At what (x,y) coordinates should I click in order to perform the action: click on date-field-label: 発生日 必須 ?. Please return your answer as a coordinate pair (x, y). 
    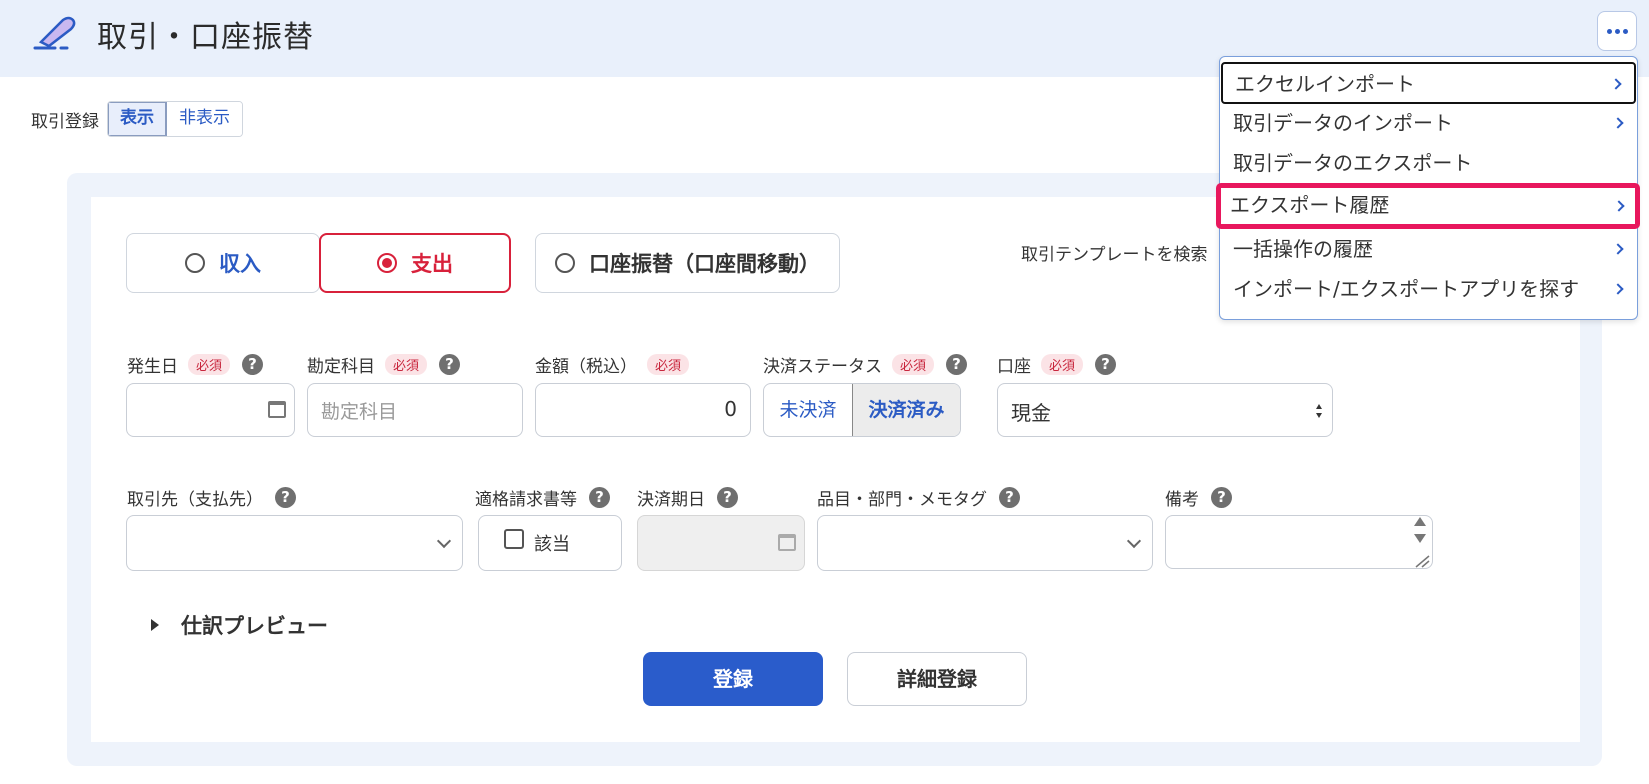
    Looking at the image, I should click on (195, 364).